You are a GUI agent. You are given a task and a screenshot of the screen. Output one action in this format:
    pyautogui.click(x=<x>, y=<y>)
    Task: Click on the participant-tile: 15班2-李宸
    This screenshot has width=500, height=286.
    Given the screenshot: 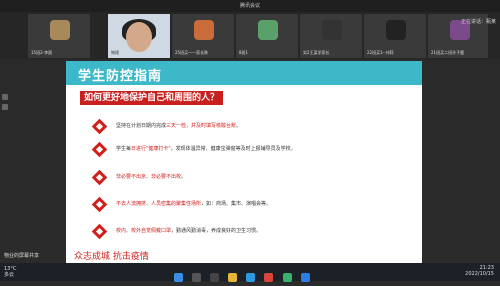 What is the action you would take?
    pyautogui.click(x=59, y=36)
    